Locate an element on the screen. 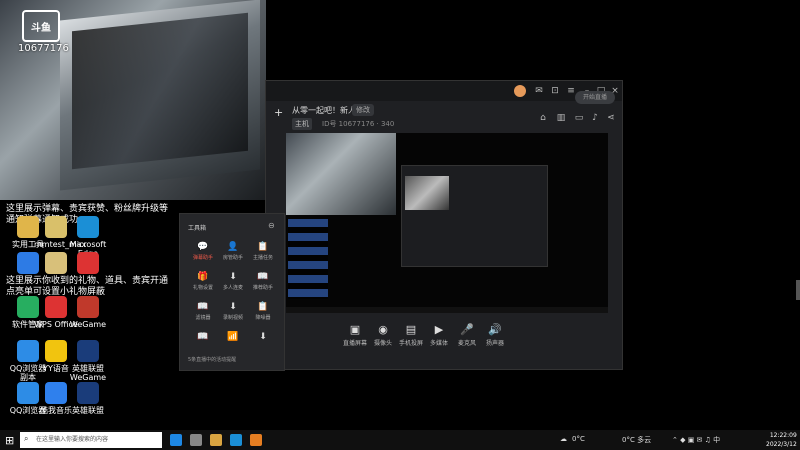 This screenshot has width=800, height=450. toolbox-item-icon: 💬 is located at coordinates (203, 247).